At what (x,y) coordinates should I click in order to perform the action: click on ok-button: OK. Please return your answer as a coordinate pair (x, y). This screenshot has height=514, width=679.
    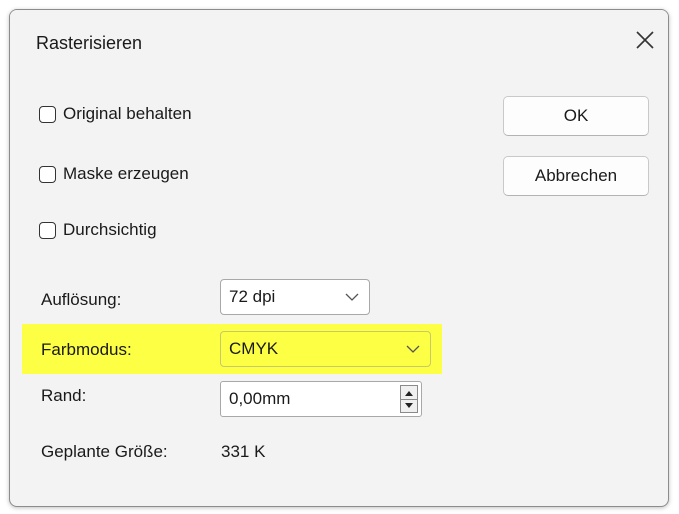
    Looking at the image, I should click on (576, 116).